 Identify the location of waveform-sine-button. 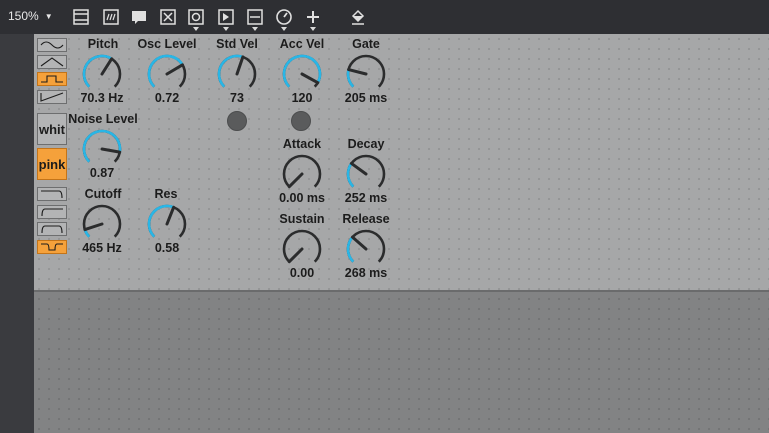
(52, 45).